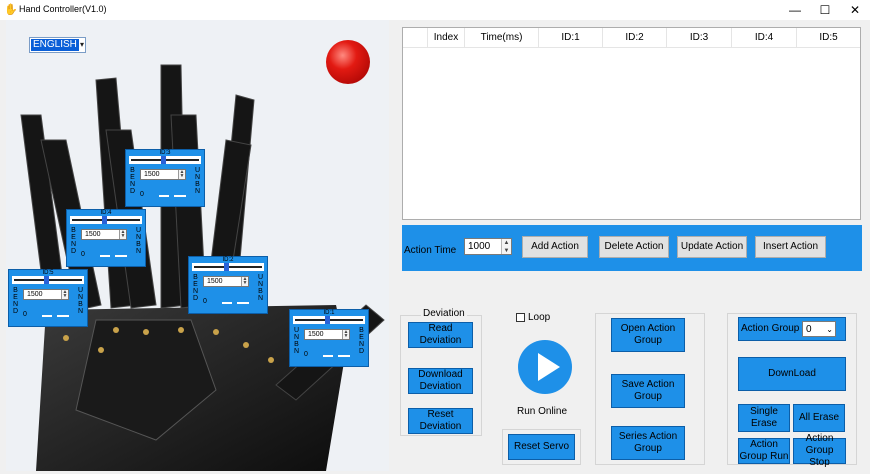  I want to click on delete-action-button: Delete Action, so click(634, 247).